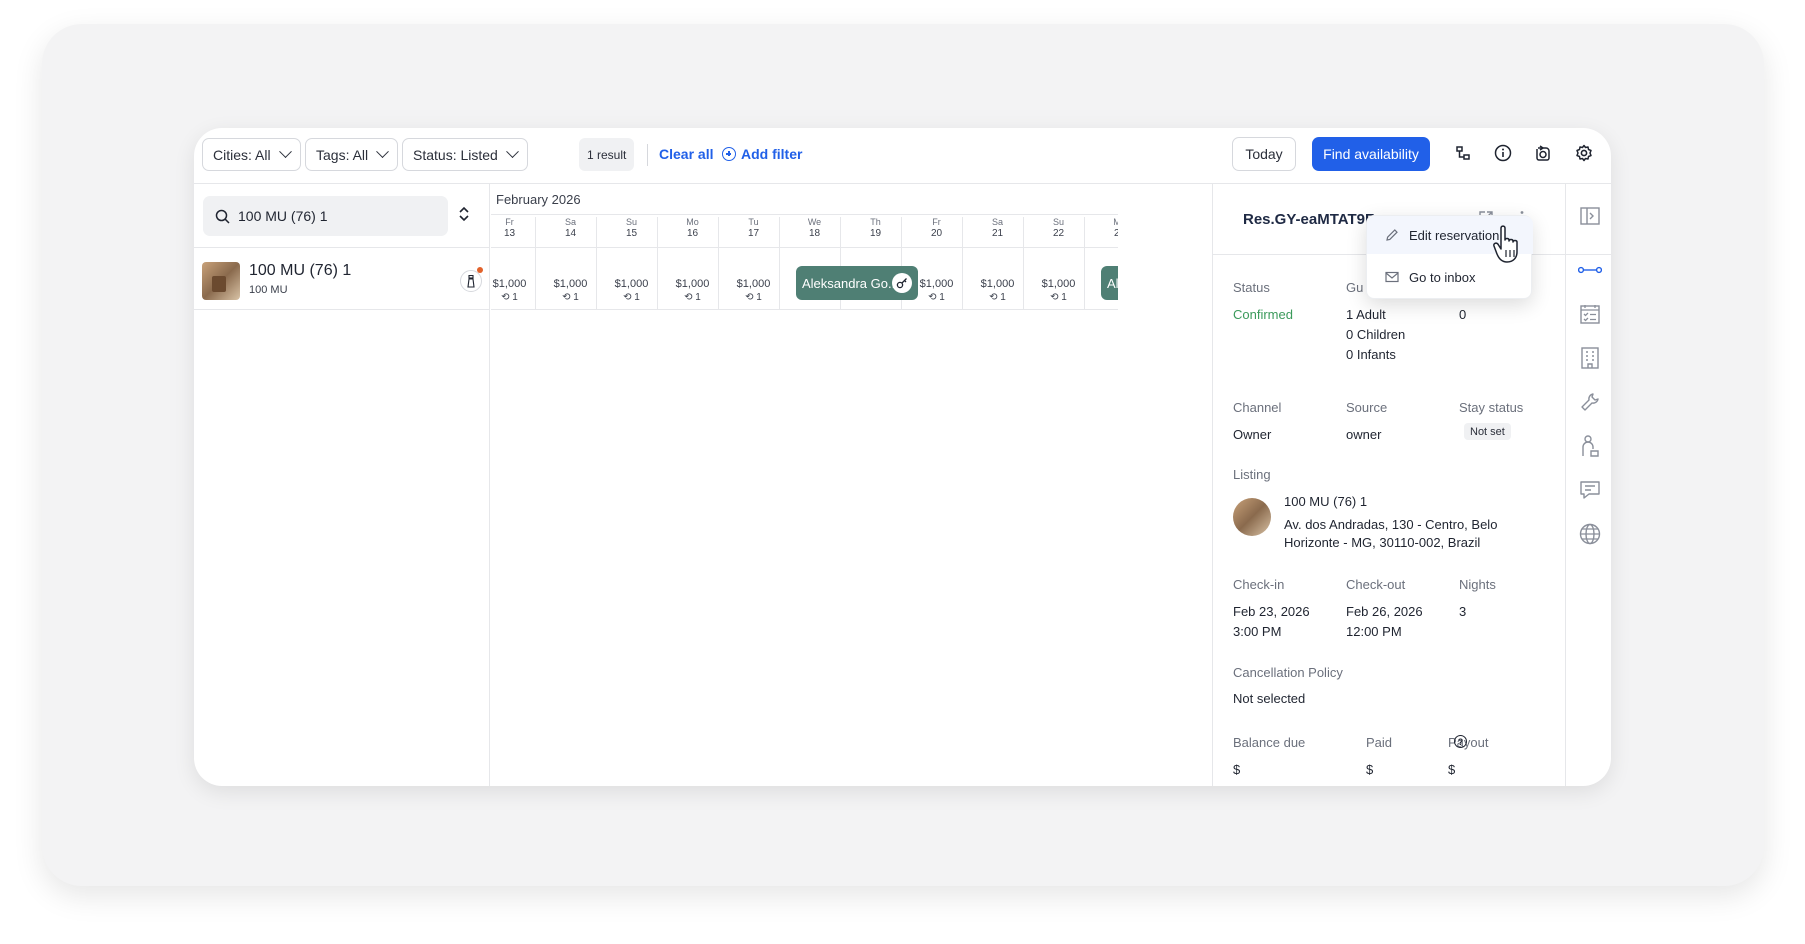 This screenshot has height=944, width=1805. Describe the element at coordinates (1271, 611) in the screenshot. I see `checkin-date: Feb 23, 2026` at that location.